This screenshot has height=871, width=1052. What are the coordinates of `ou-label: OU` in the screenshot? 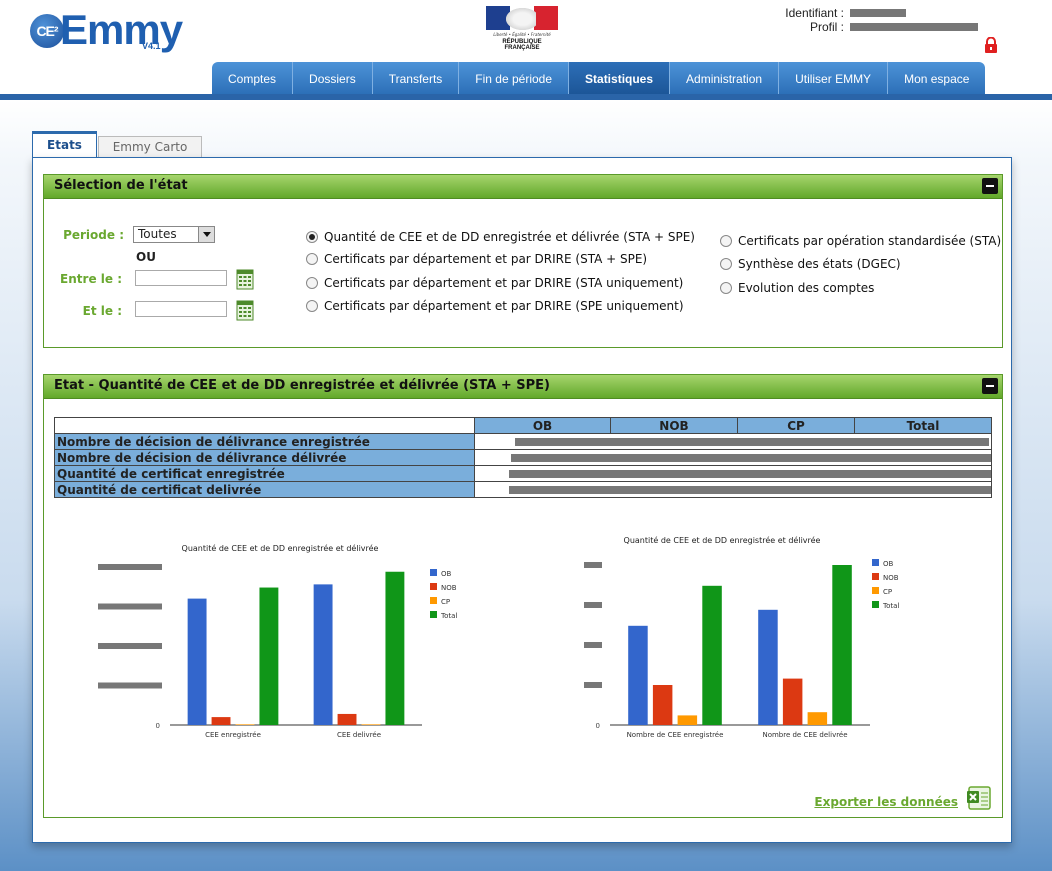 It's located at (146, 257).